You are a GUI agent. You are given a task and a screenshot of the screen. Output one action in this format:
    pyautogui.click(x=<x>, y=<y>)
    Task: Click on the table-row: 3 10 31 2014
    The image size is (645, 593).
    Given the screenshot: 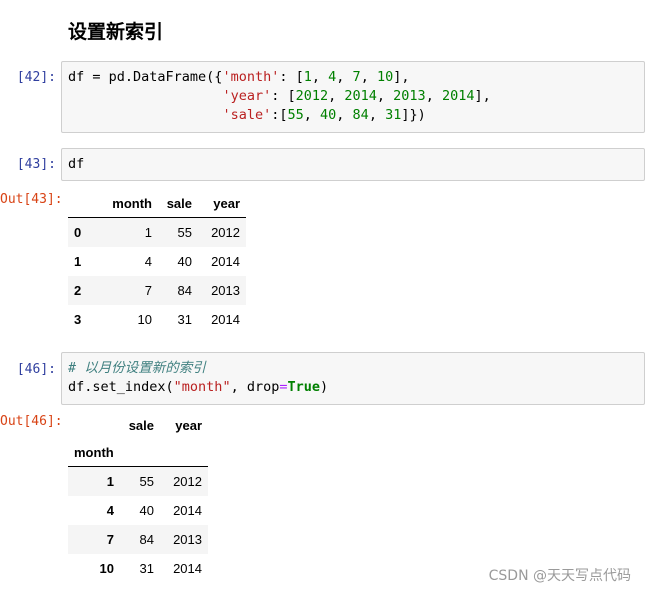 What is the action you would take?
    pyautogui.click(x=157, y=319)
    